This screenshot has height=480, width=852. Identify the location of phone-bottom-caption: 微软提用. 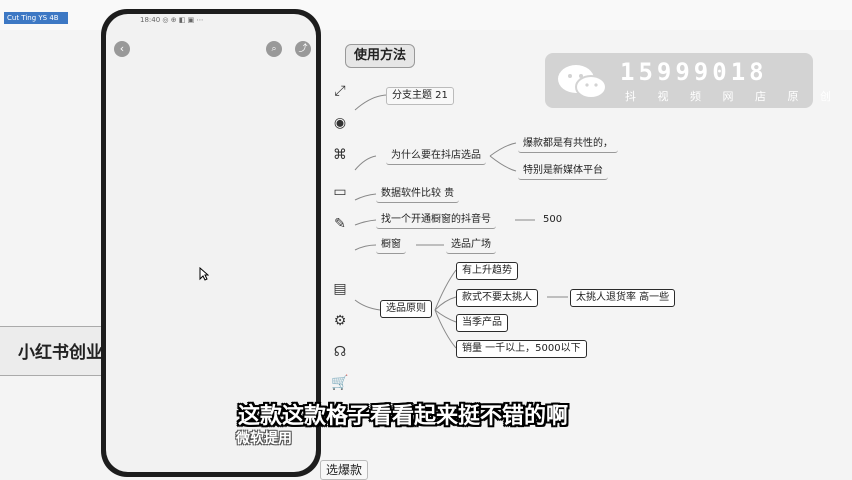
(264, 439).